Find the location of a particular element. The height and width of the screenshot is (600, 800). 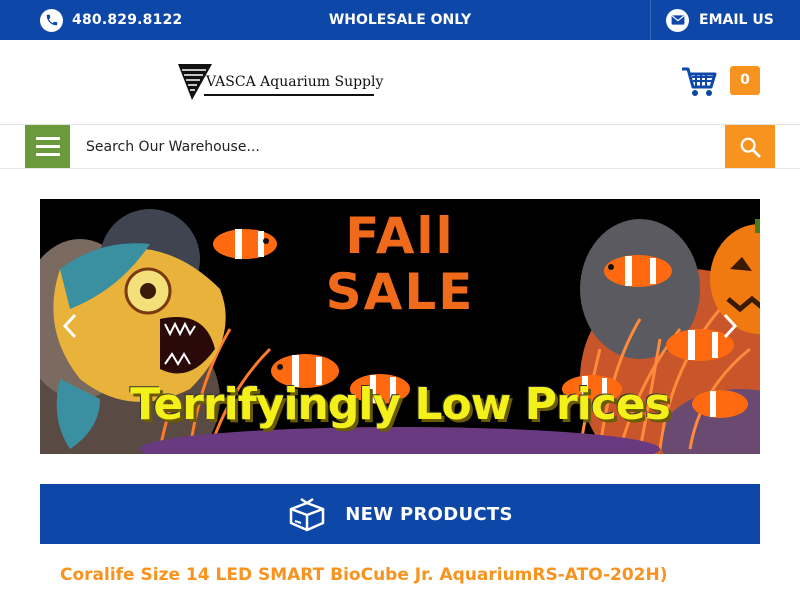

phone-icon is located at coordinates (51, 20).